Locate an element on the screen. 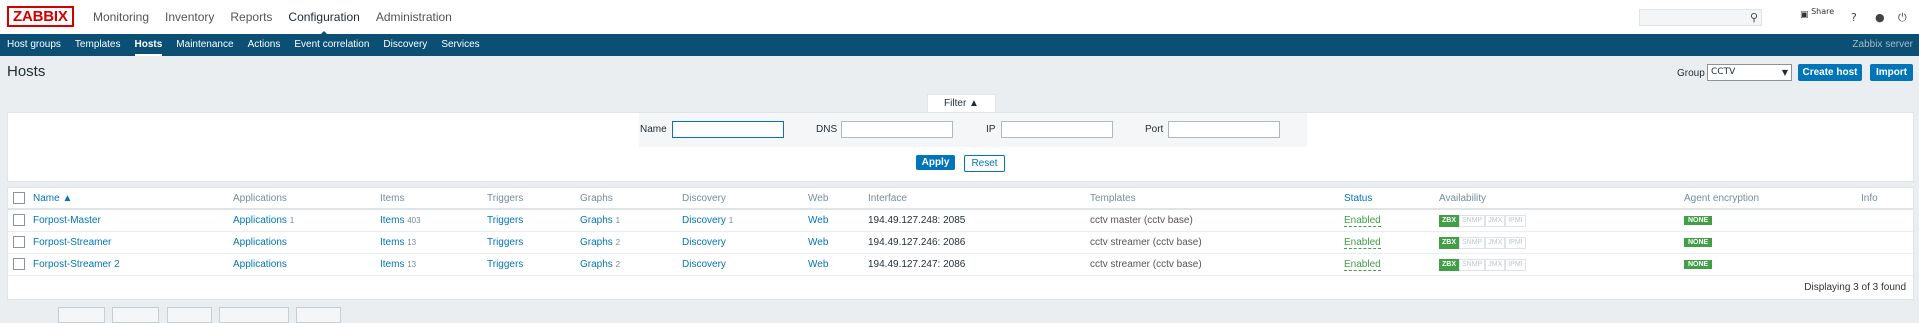 The height and width of the screenshot is (323, 1919). group-selected-value: CCTV is located at coordinates (1723, 72).